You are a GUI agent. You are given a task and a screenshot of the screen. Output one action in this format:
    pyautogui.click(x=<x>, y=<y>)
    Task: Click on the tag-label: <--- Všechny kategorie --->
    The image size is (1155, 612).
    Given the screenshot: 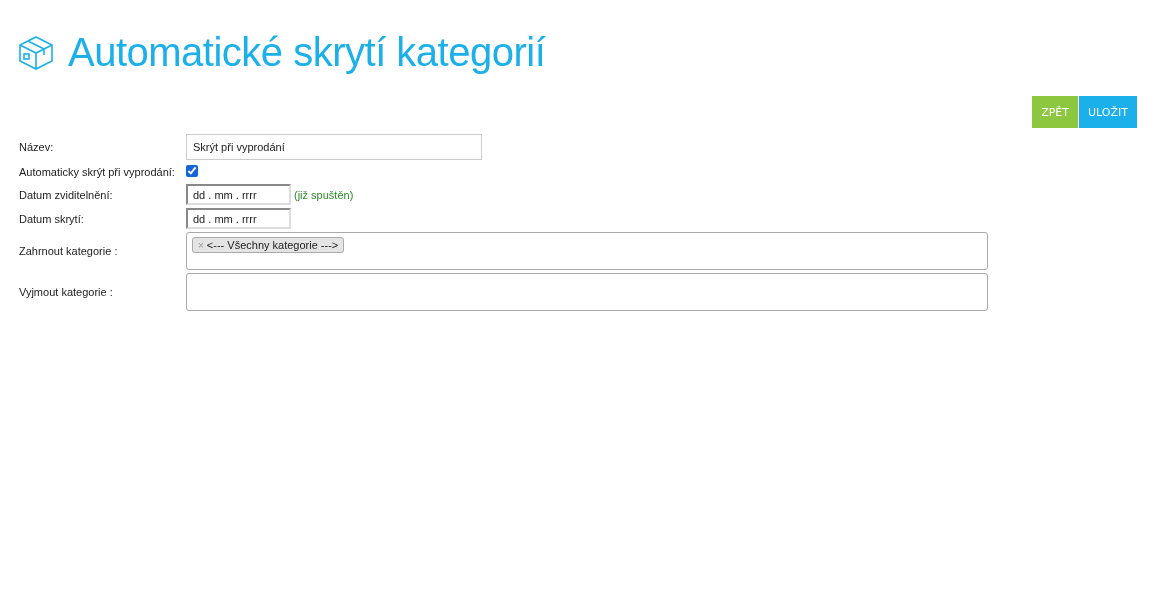 What is the action you would take?
    pyautogui.click(x=272, y=245)
    